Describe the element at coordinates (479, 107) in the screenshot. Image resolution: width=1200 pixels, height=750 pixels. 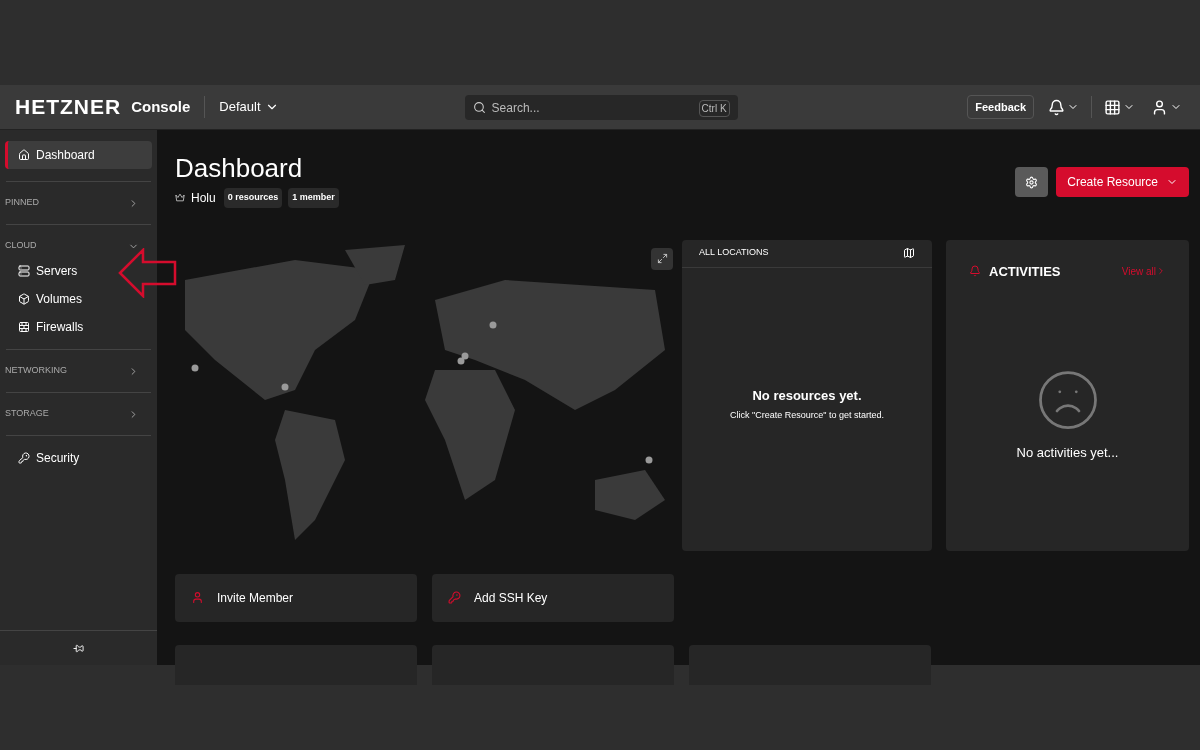
I see `search-icon` at that location.